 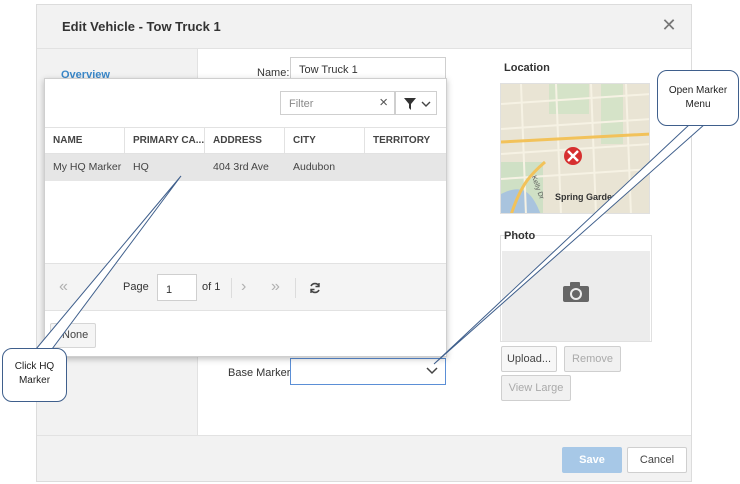 I want to click on filter-placeholder: Filter, so click(x=301, y=104).